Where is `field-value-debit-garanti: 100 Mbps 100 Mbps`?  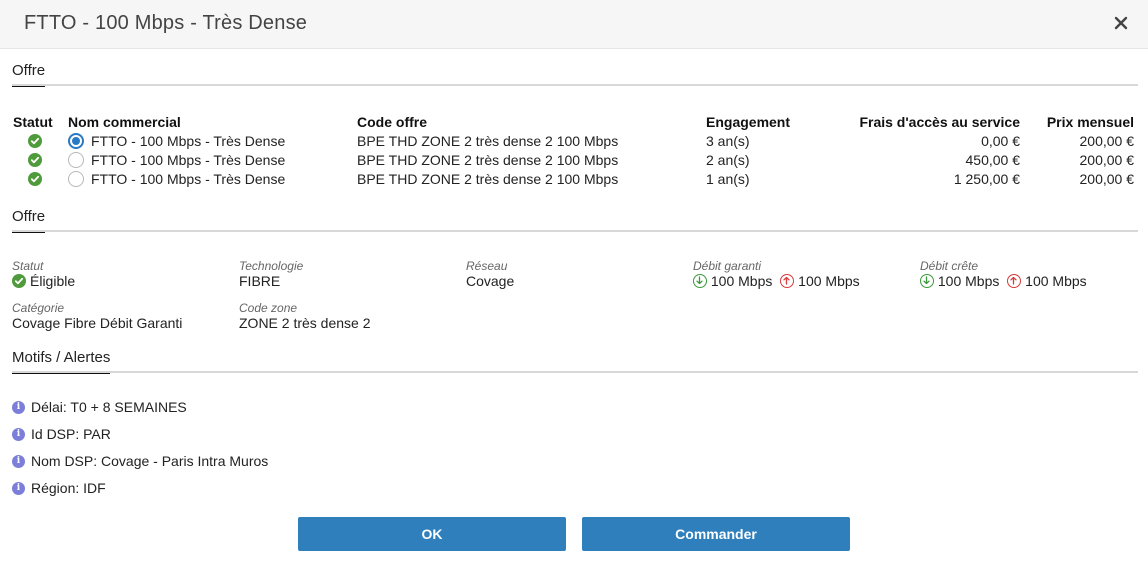
field-value-debit-garanti: 100 Mbps 100 Mbps is located at coordinates (776, 281).